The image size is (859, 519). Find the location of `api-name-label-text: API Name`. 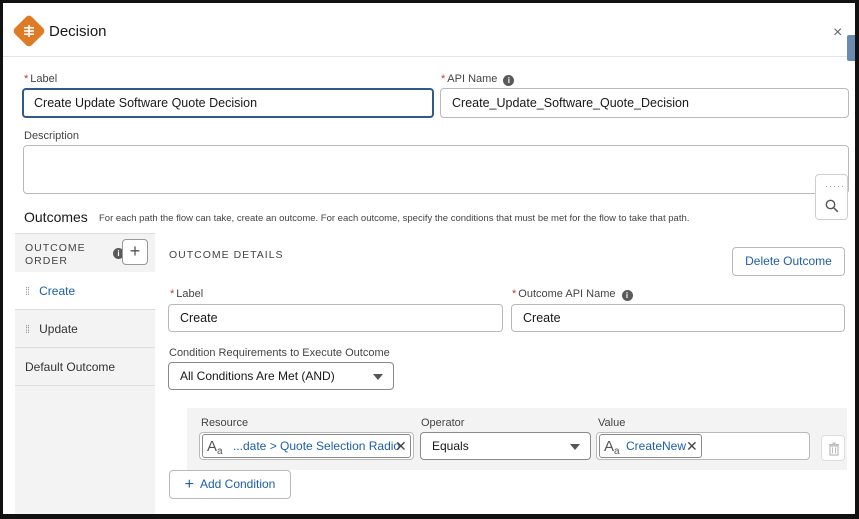

api-name-label-text: API Name is located at coordinates (472, 79).